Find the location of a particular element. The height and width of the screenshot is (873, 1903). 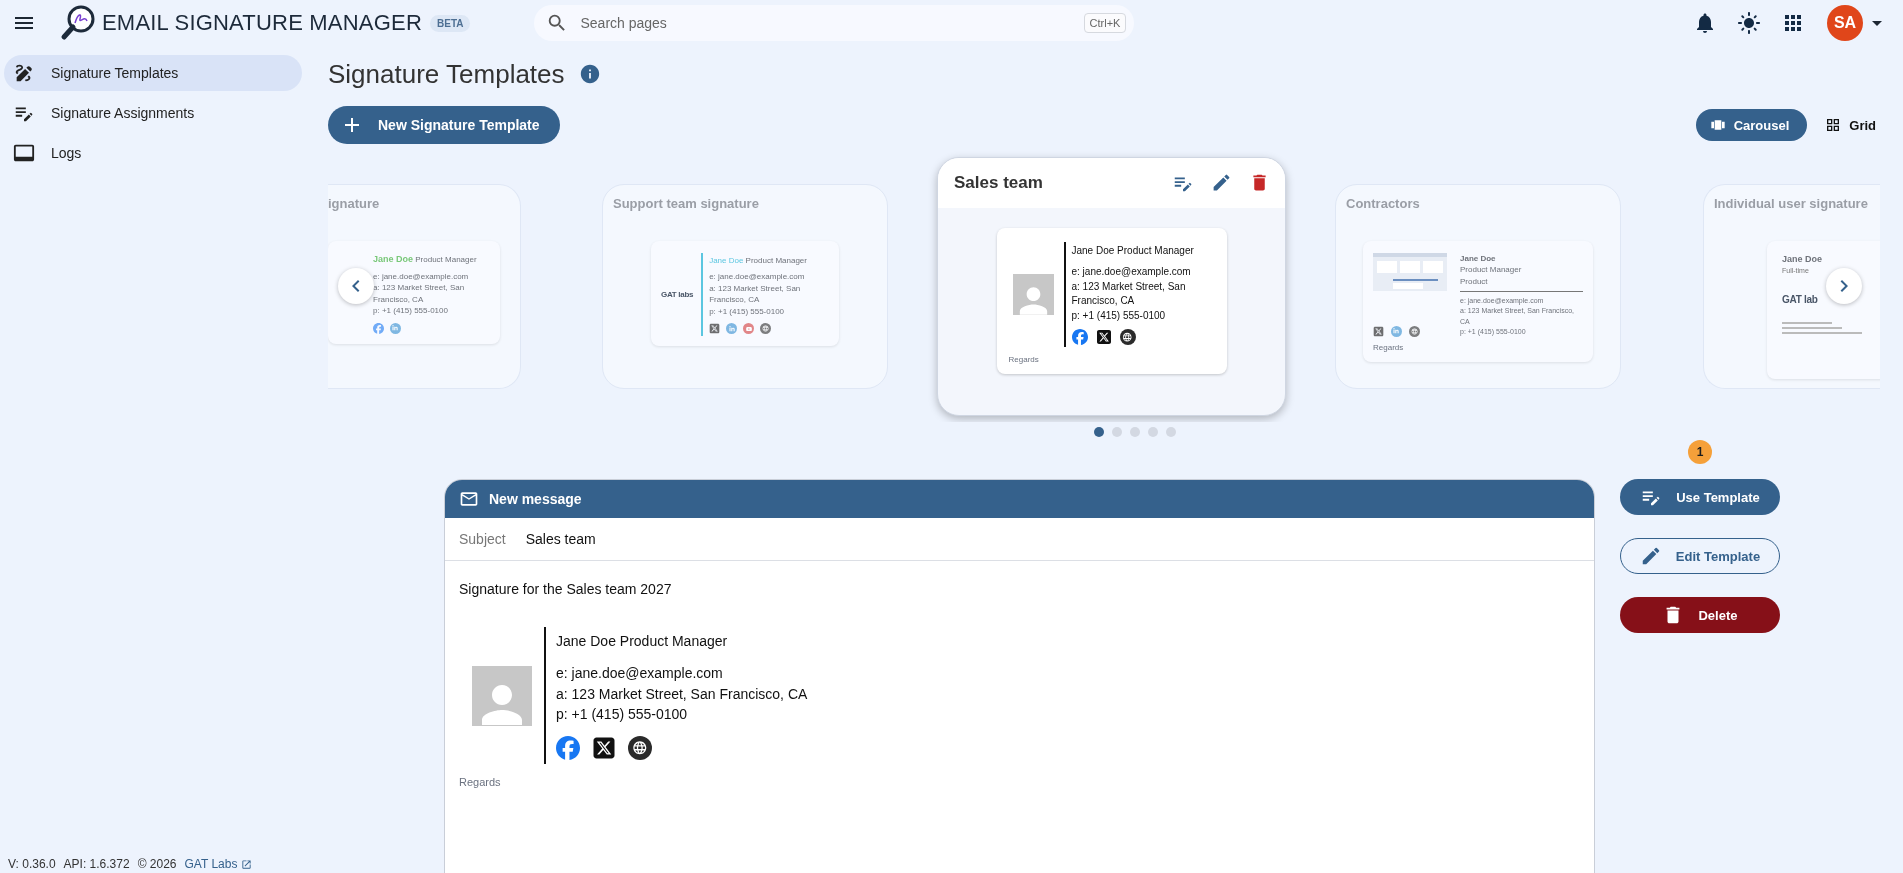

sun-icon is located at coordinates (1749, 23).